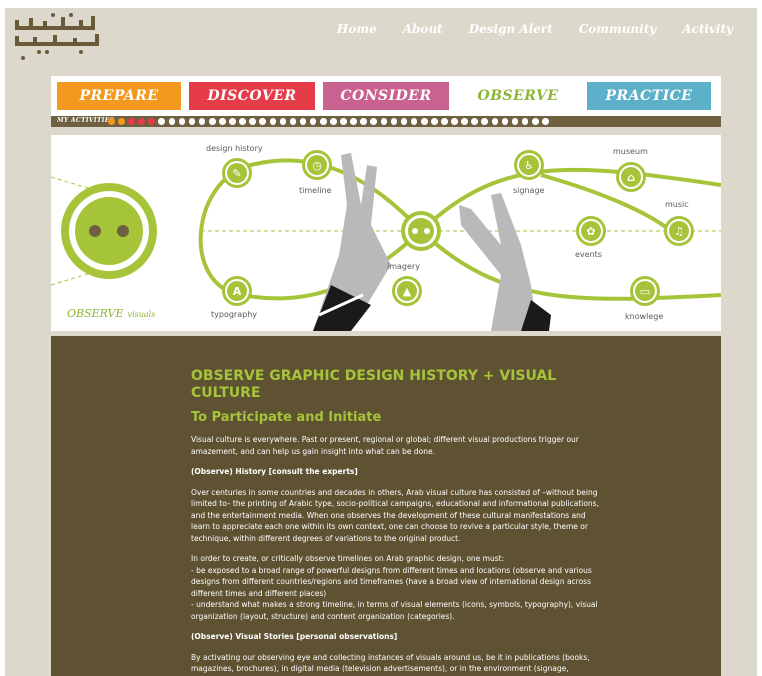 The image size is (762, 676). What do you see at coordinates (234, 314) in the screenshot?
I see `node-label-typography: typography` at bounding box center [234, 314].